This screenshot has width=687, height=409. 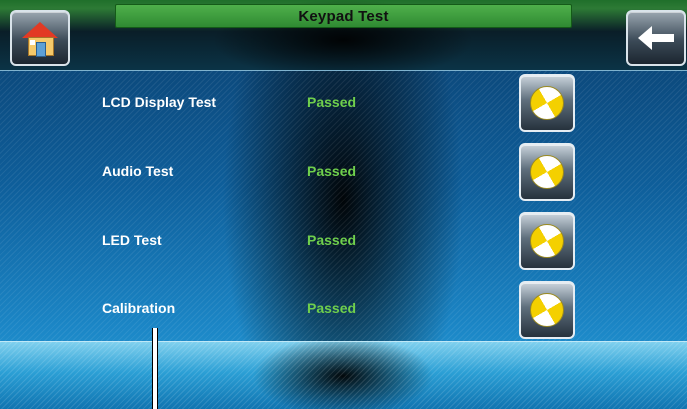 I want to click on home-button, so click(x=40, y=38).